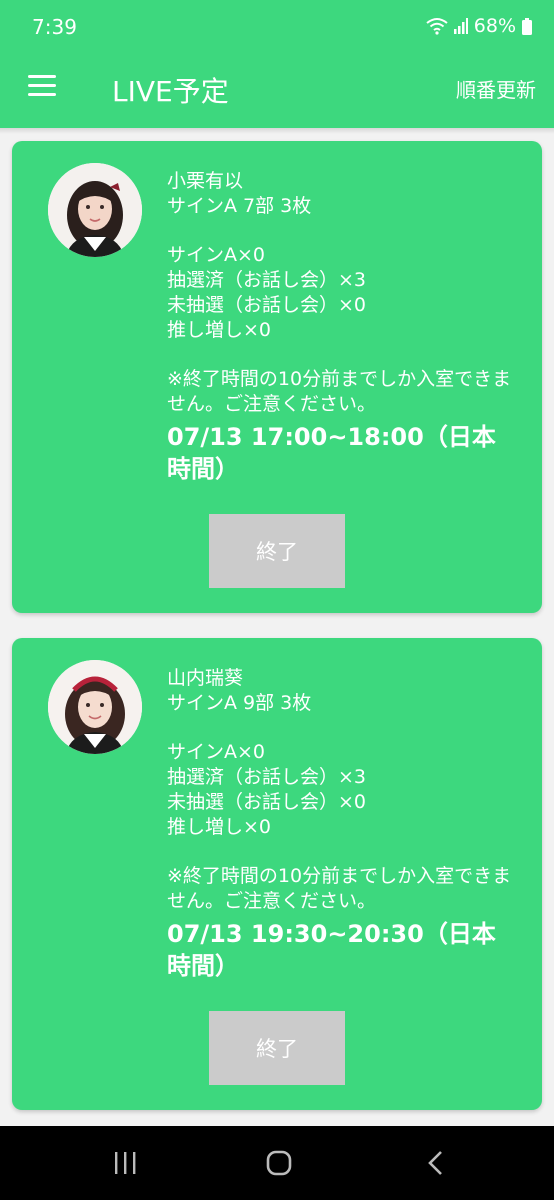 The width and height of the screenshot is (554, 1200). I want to click on page-title: LIVE予定, so click(170, 91).